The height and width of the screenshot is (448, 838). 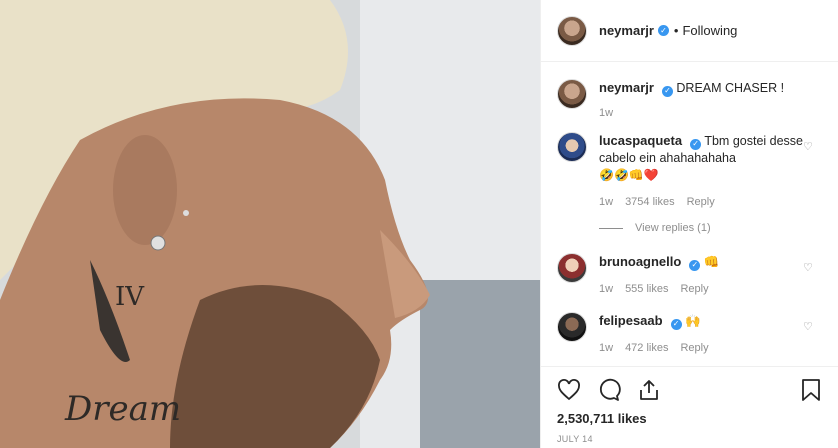 I want to click on commenter-username: brunoagnello, so click(x=640, y=261).